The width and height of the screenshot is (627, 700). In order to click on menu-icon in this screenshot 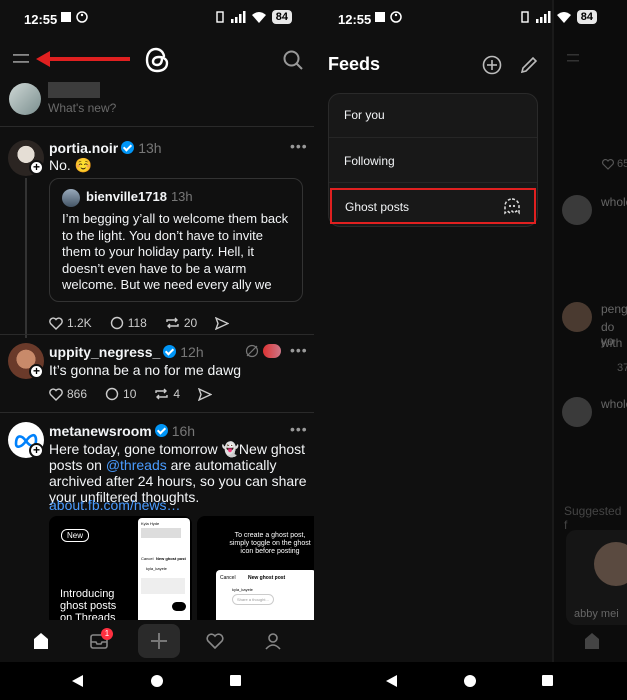, I will do `click(22, 59)`.